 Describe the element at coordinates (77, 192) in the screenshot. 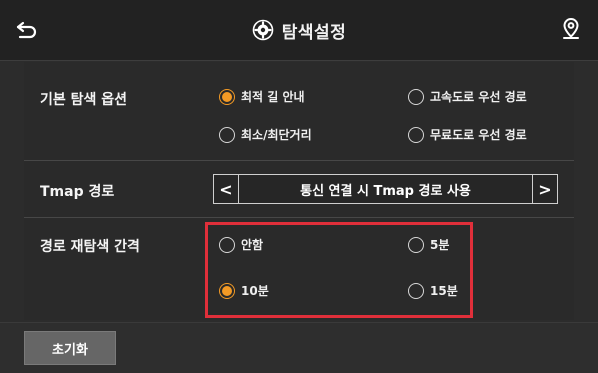

I see `tmap-route-label: Tmap 경로` at that location.